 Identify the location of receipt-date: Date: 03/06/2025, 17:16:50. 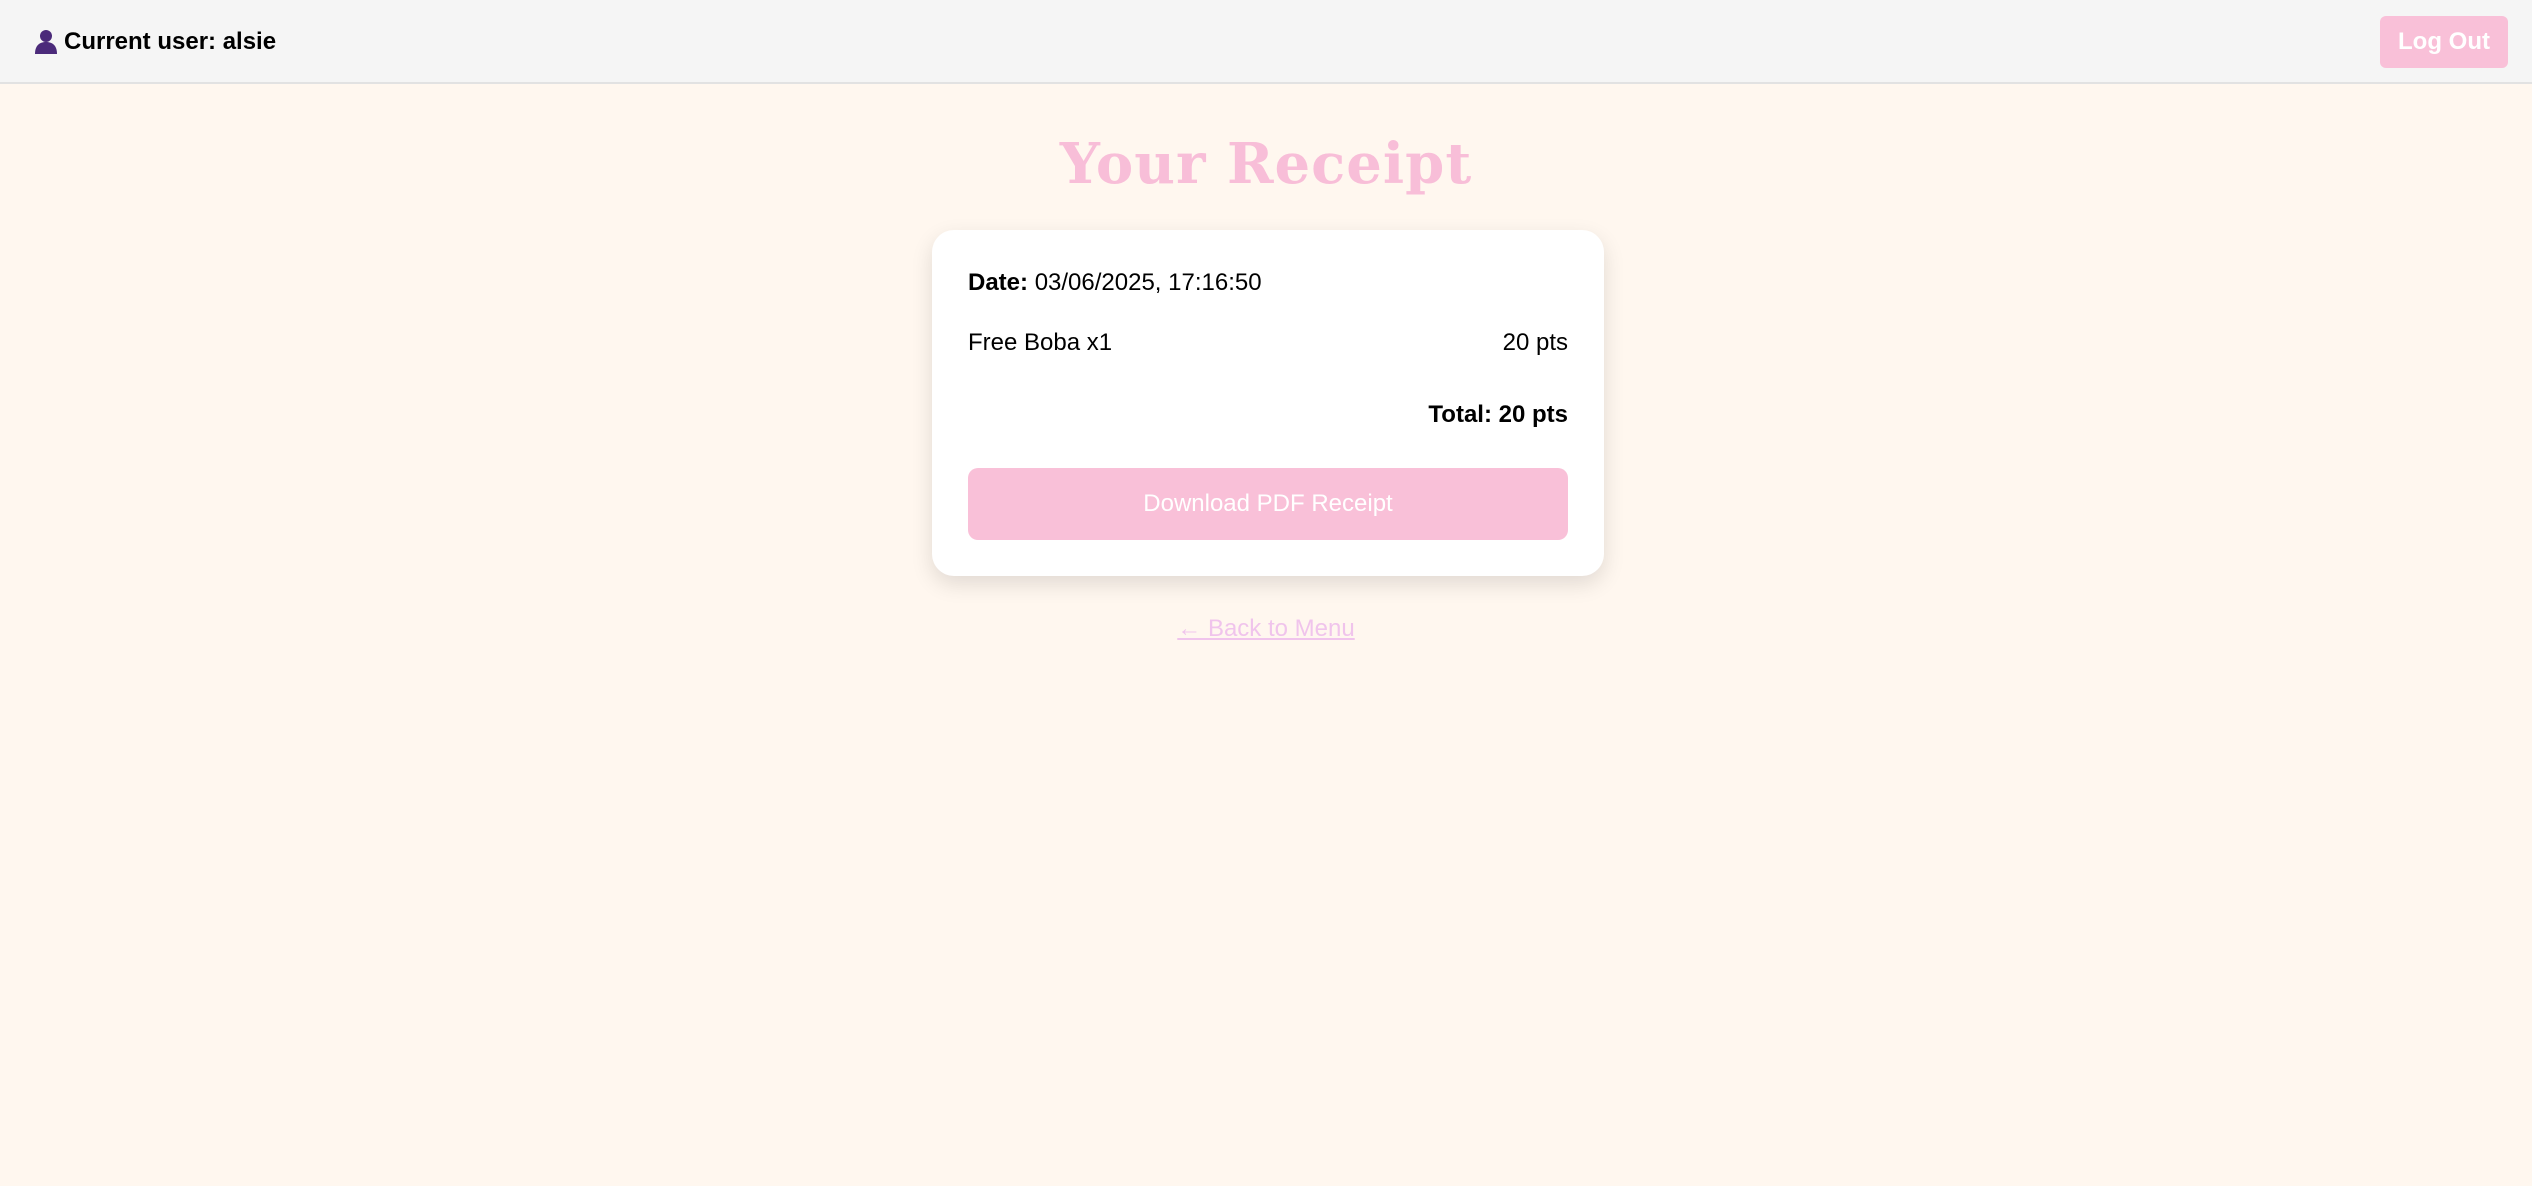
(1115, 283).